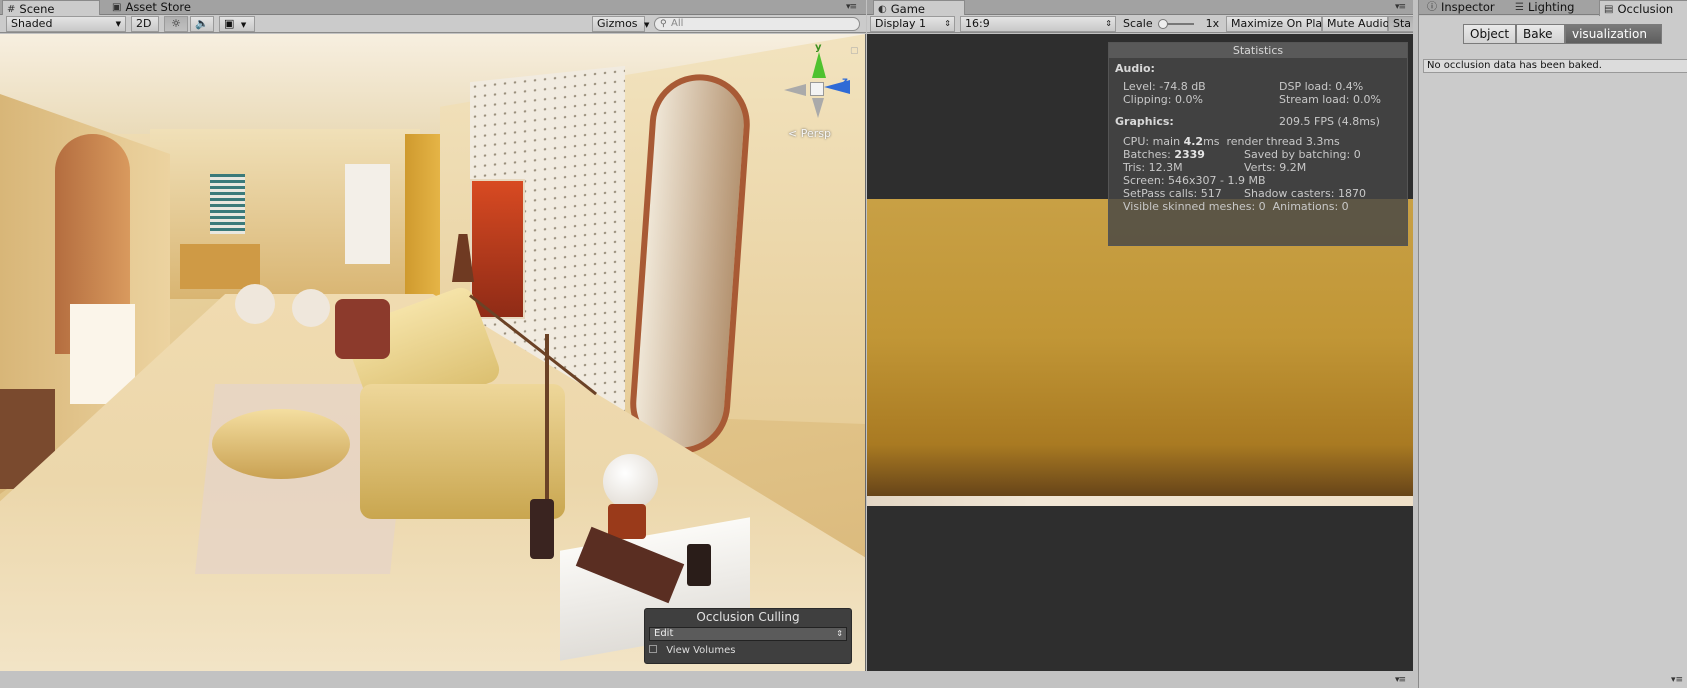  I want to click on 2d-toggle-button: 2D, so click(145, 24).